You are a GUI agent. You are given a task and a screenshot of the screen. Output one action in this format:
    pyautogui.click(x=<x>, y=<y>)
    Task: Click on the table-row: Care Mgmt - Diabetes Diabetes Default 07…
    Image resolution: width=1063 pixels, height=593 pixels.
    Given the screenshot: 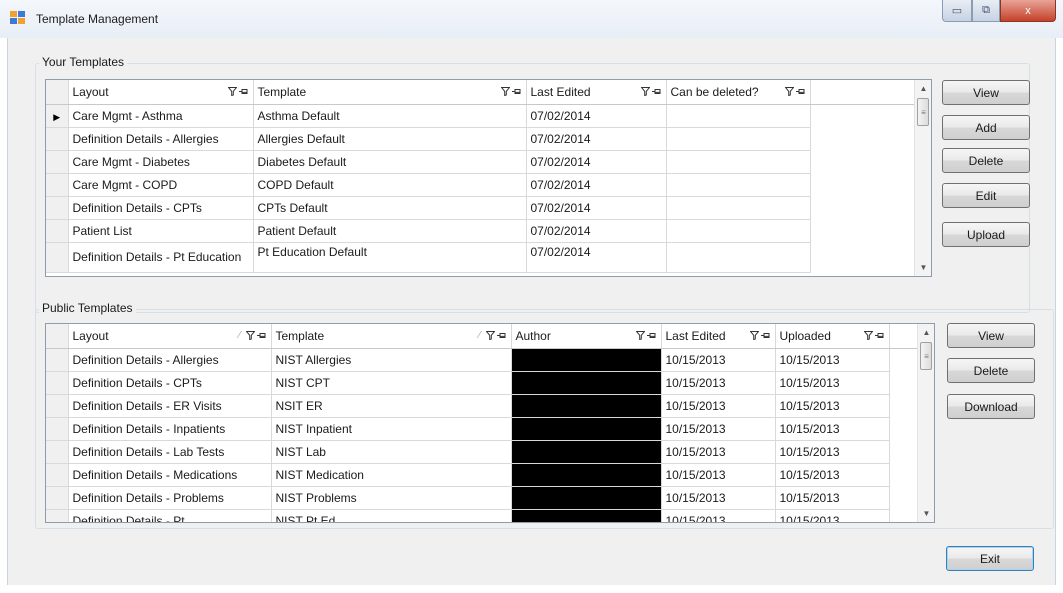 What is the action you would take?
    pyautogui.click(x=480, y=162)
    